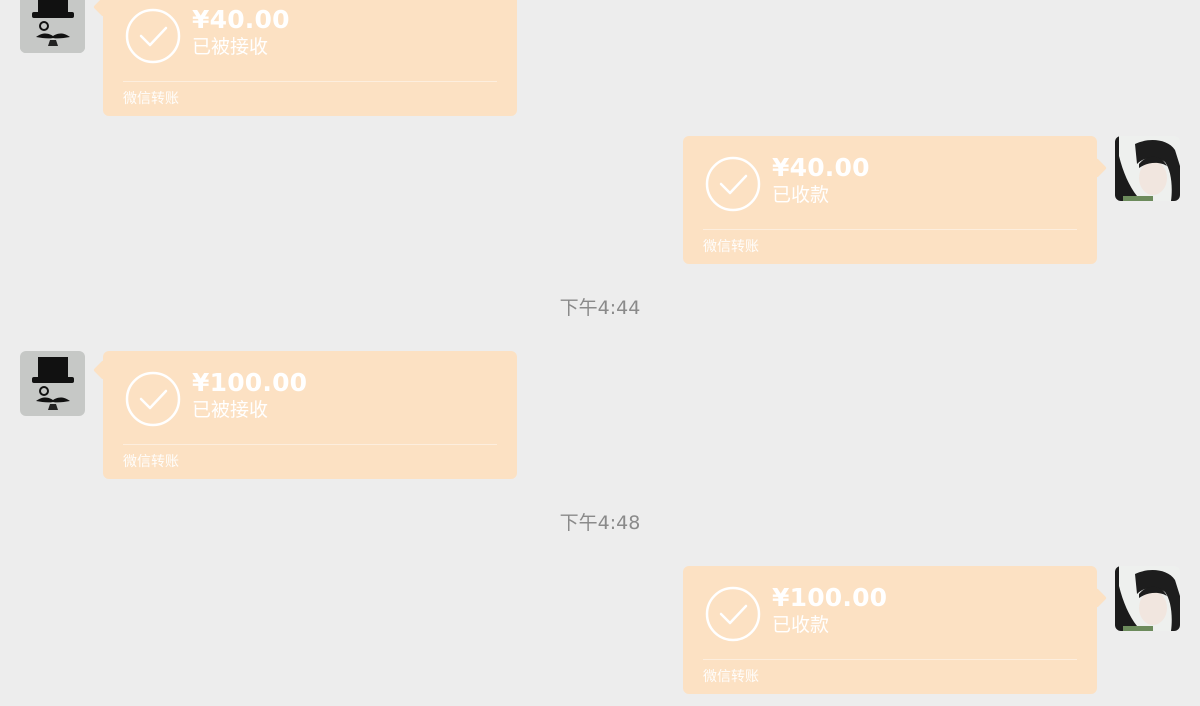  Describe the element at coordinates (890, 200) in the screenshot. I see `transfer-message: ¥40.00 已收款 微信转账` at that location.